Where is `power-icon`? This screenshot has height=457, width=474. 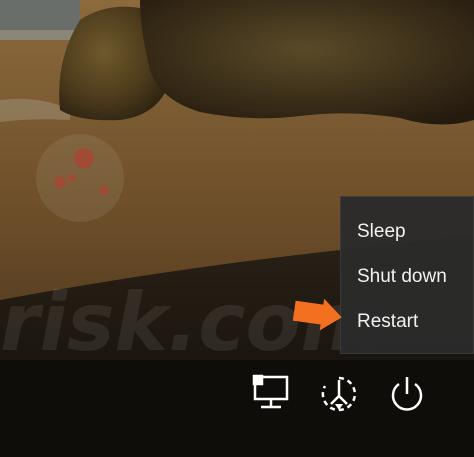
power-icon is located at coordinates (407, 396).